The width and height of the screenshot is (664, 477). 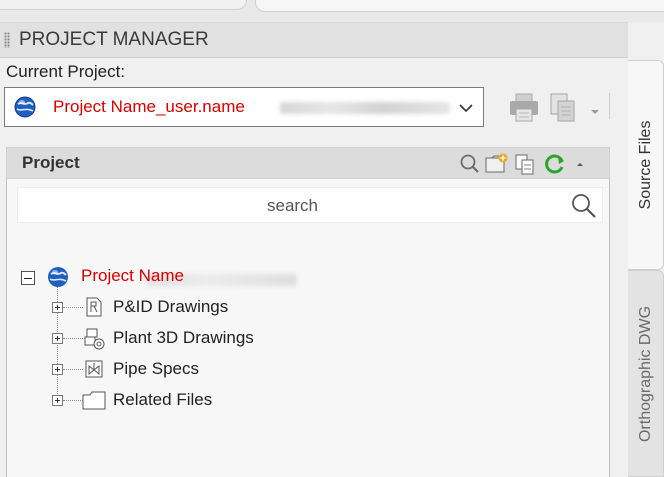 What do you see at coordinates (580, 166) in the screenshot?
I see `caret-up-icon` at bounding box center [580, 166].